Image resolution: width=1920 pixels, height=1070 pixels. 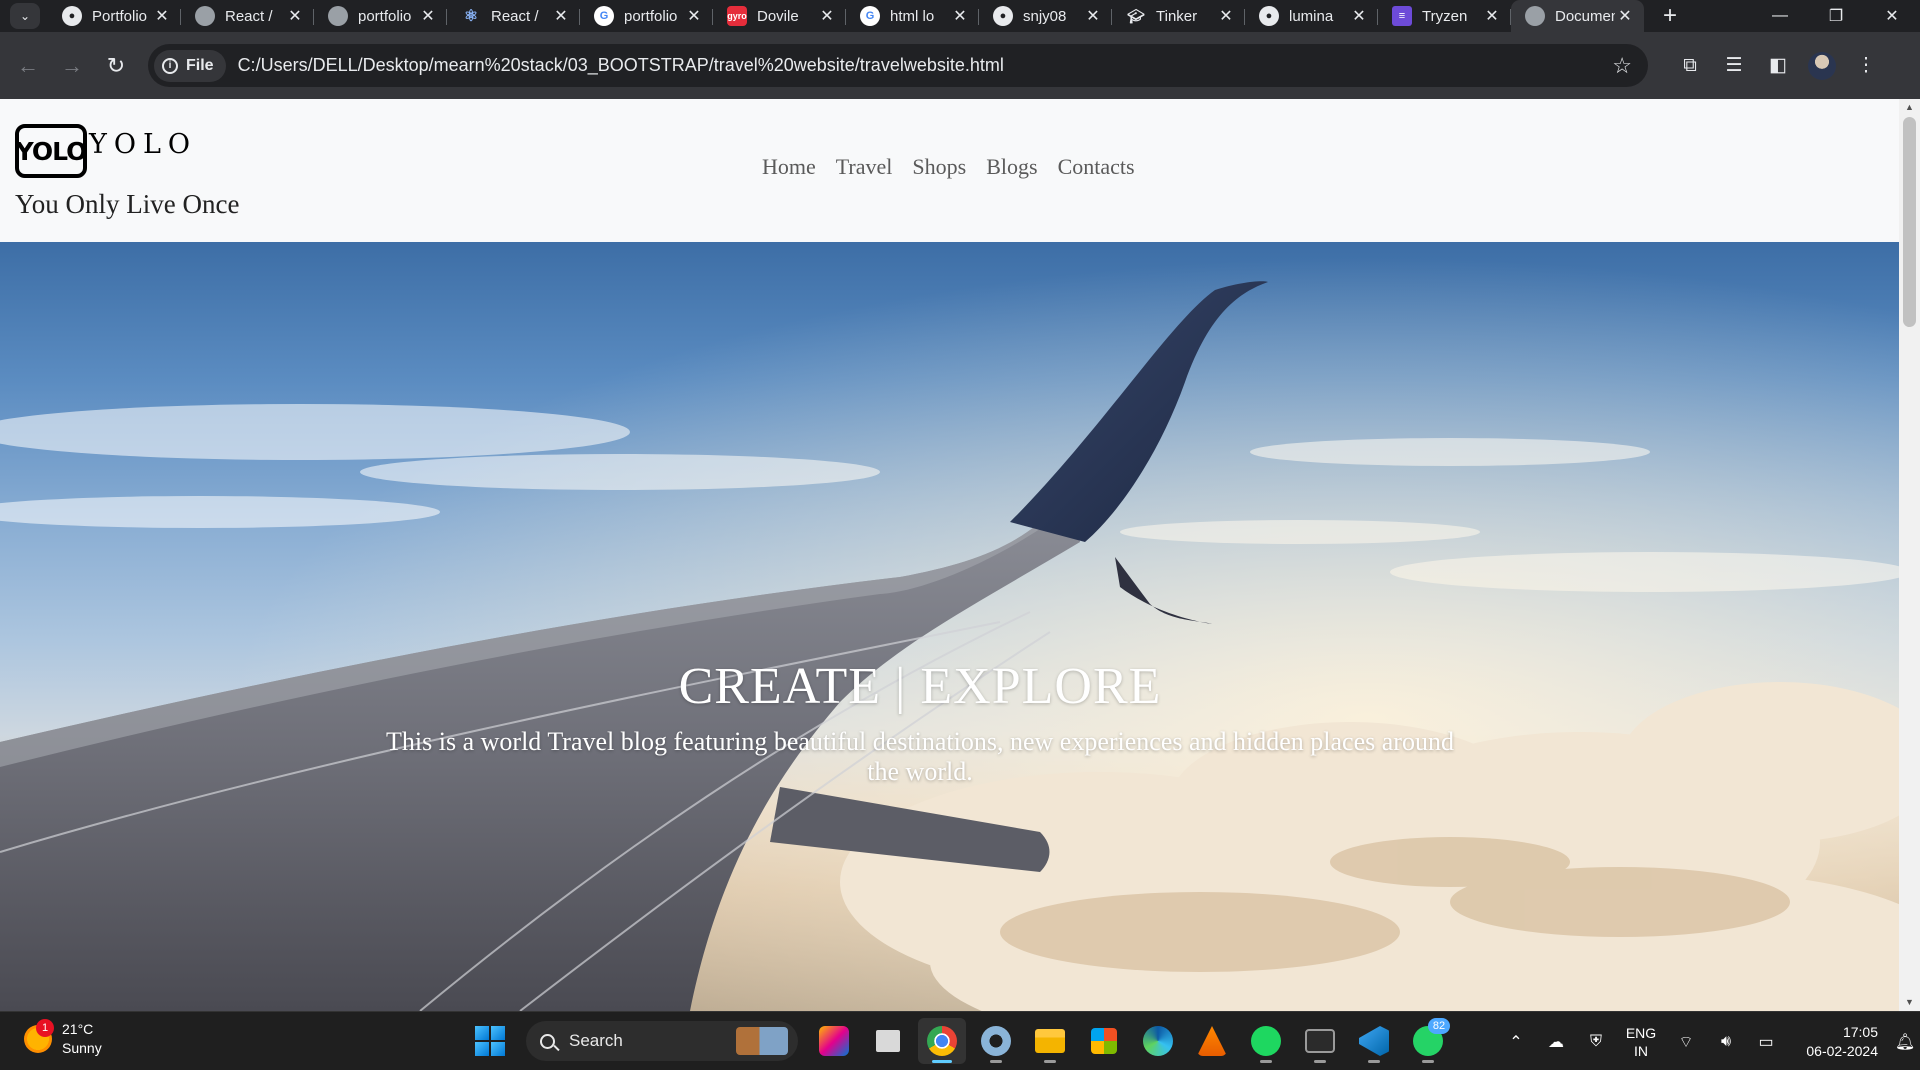 What do you see at coordinates (1909, 107) in the screenshot?
I see `scroll-up-icon: ▲` at bounding box center [1909, 107].